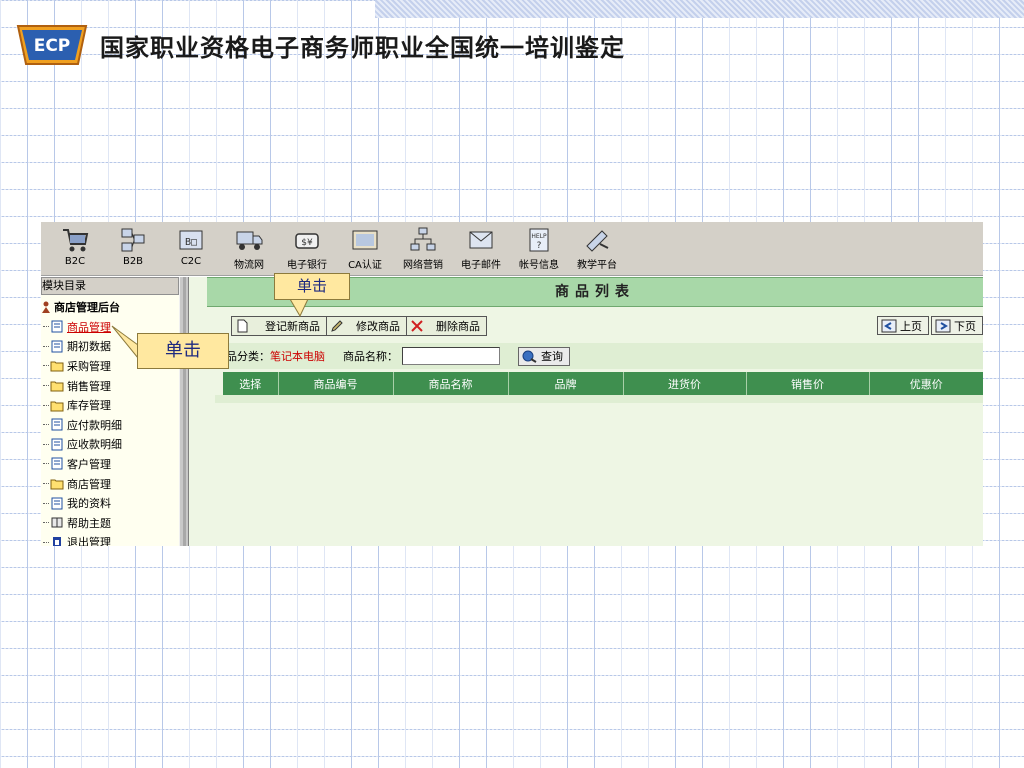 Image resolution: width=1024 pixels, height=768 pixels. Describe the element at coordinates (297, 356) in the screenshot. I see `category-value: 笔记本电脑` at that location.